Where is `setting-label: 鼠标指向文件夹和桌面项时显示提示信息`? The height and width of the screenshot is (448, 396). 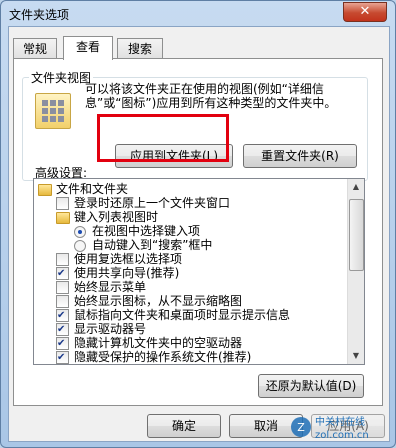 setting-label: 鼠标指向文件夹和桌面项时显示提示信息 is located at coordinates (182, 315).